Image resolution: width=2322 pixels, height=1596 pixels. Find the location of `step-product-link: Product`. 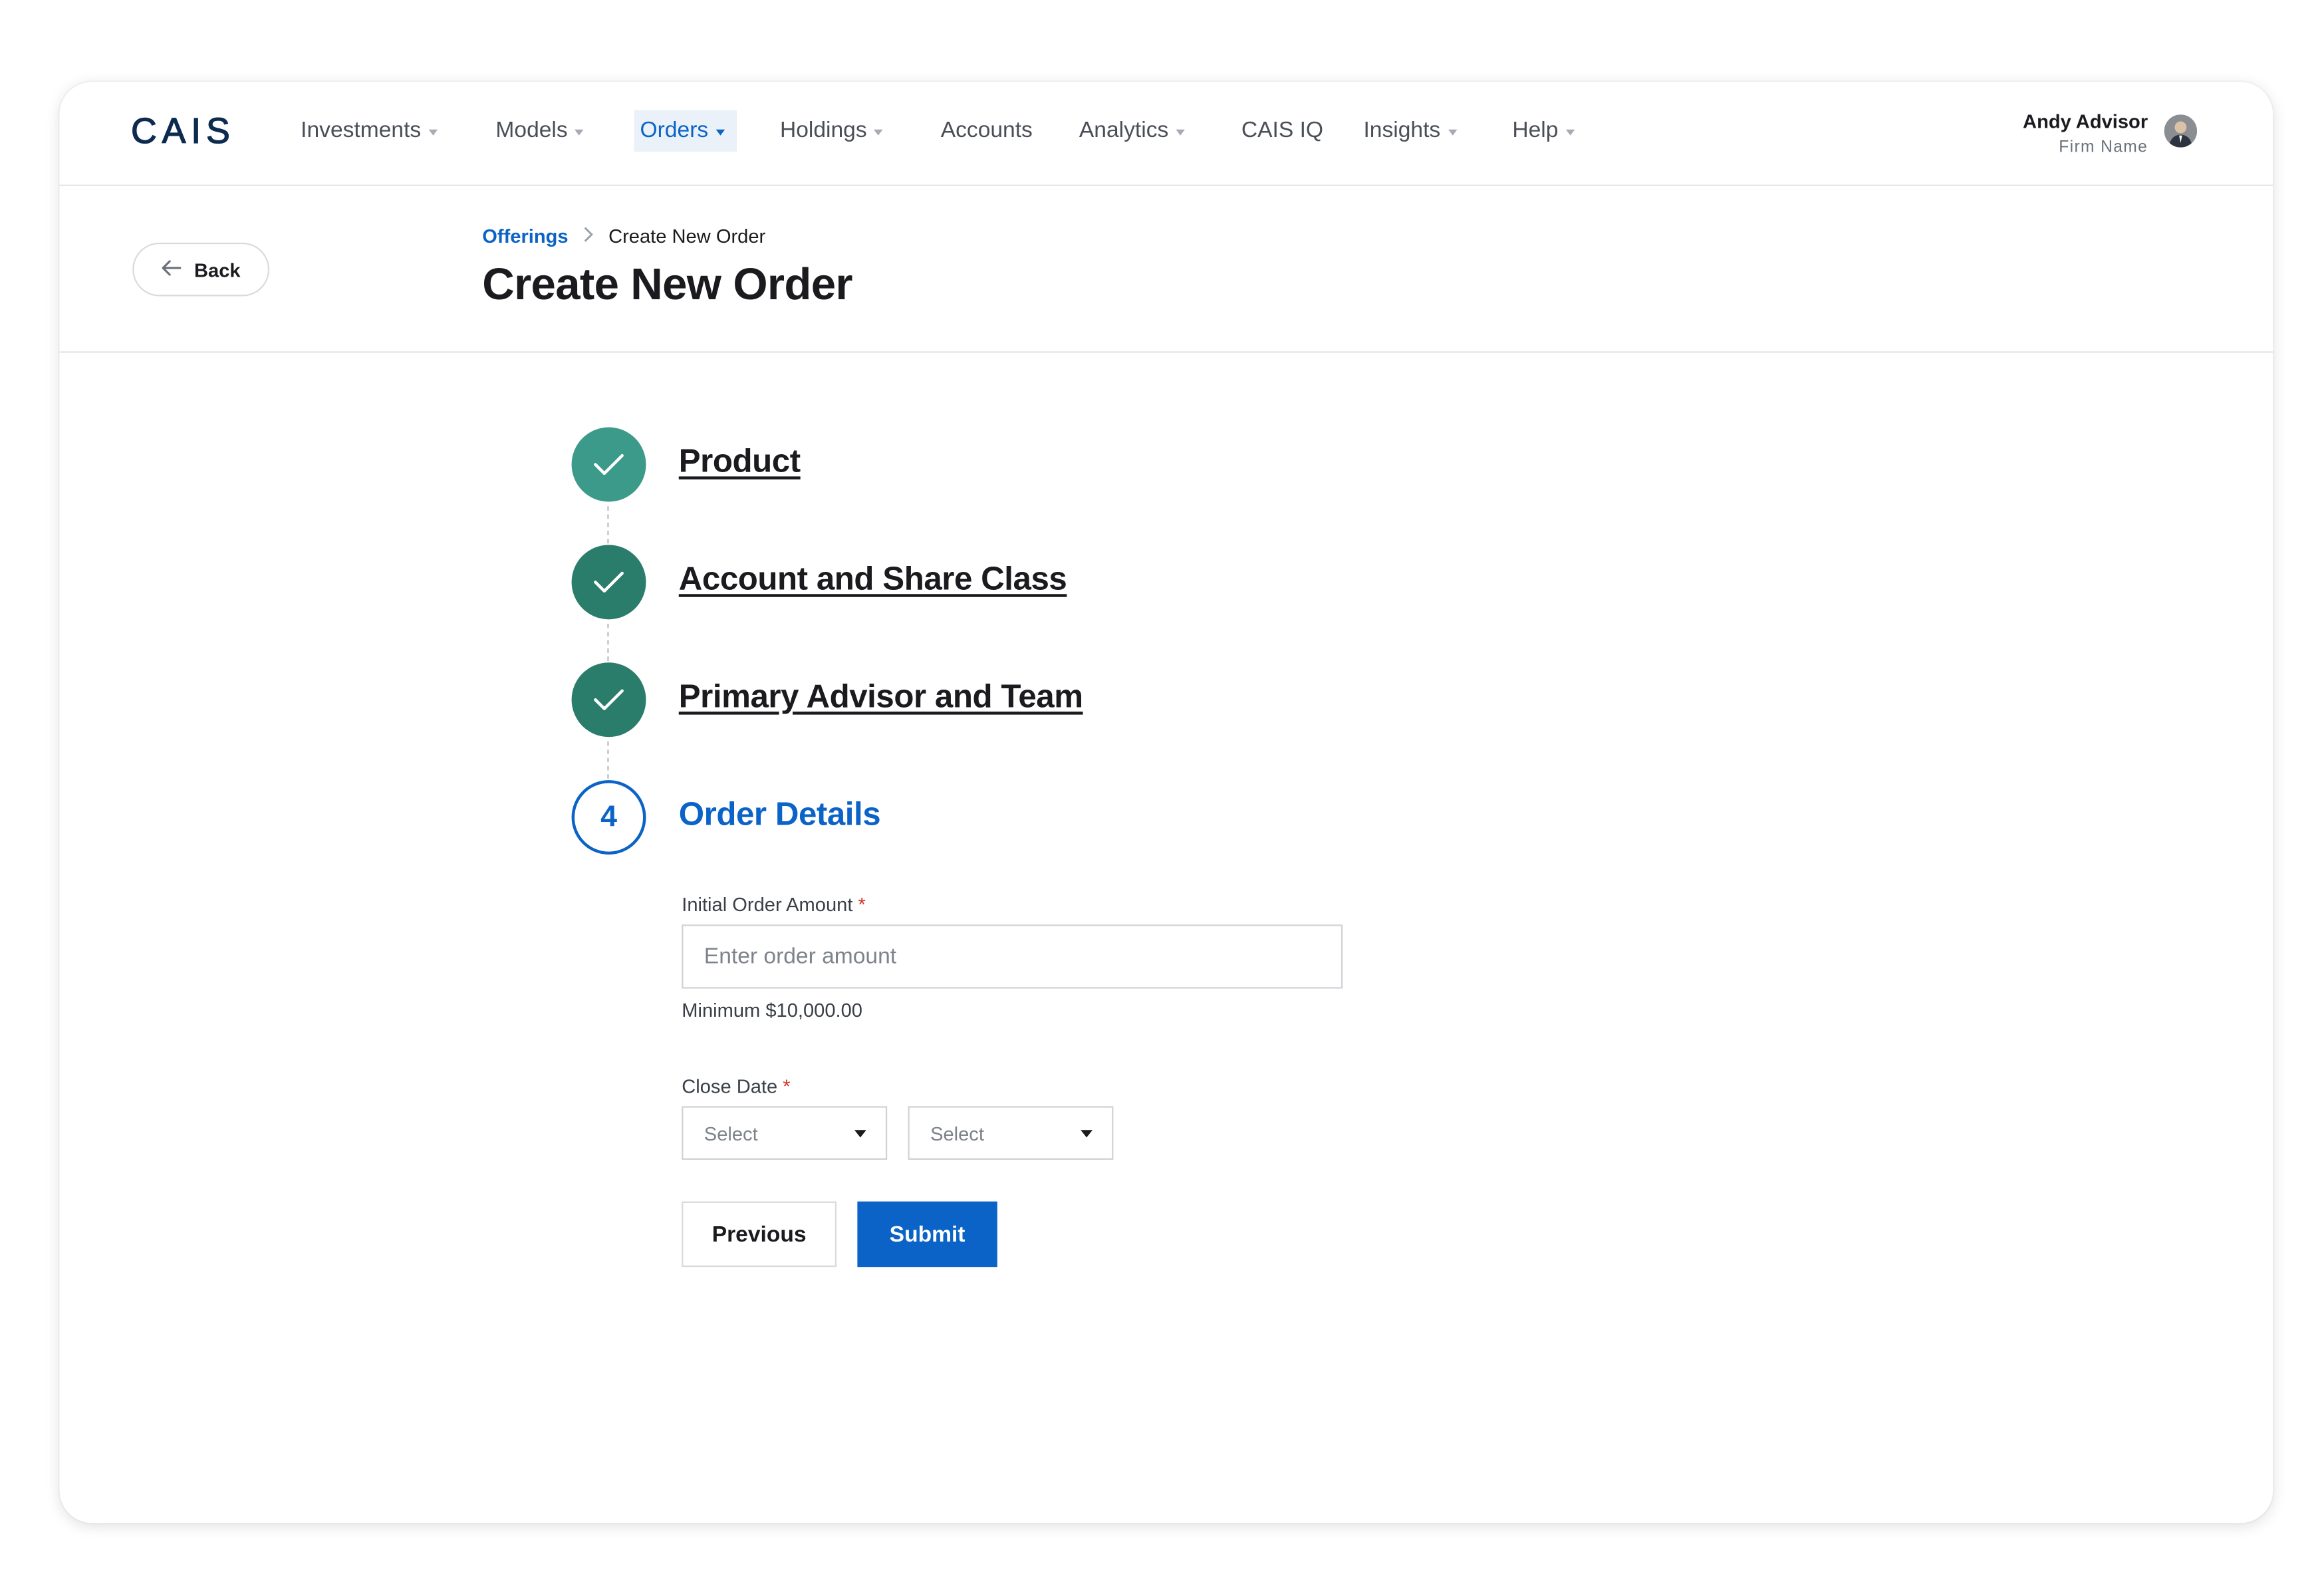

step-product-link: Product is located at coordinates (740, 461).